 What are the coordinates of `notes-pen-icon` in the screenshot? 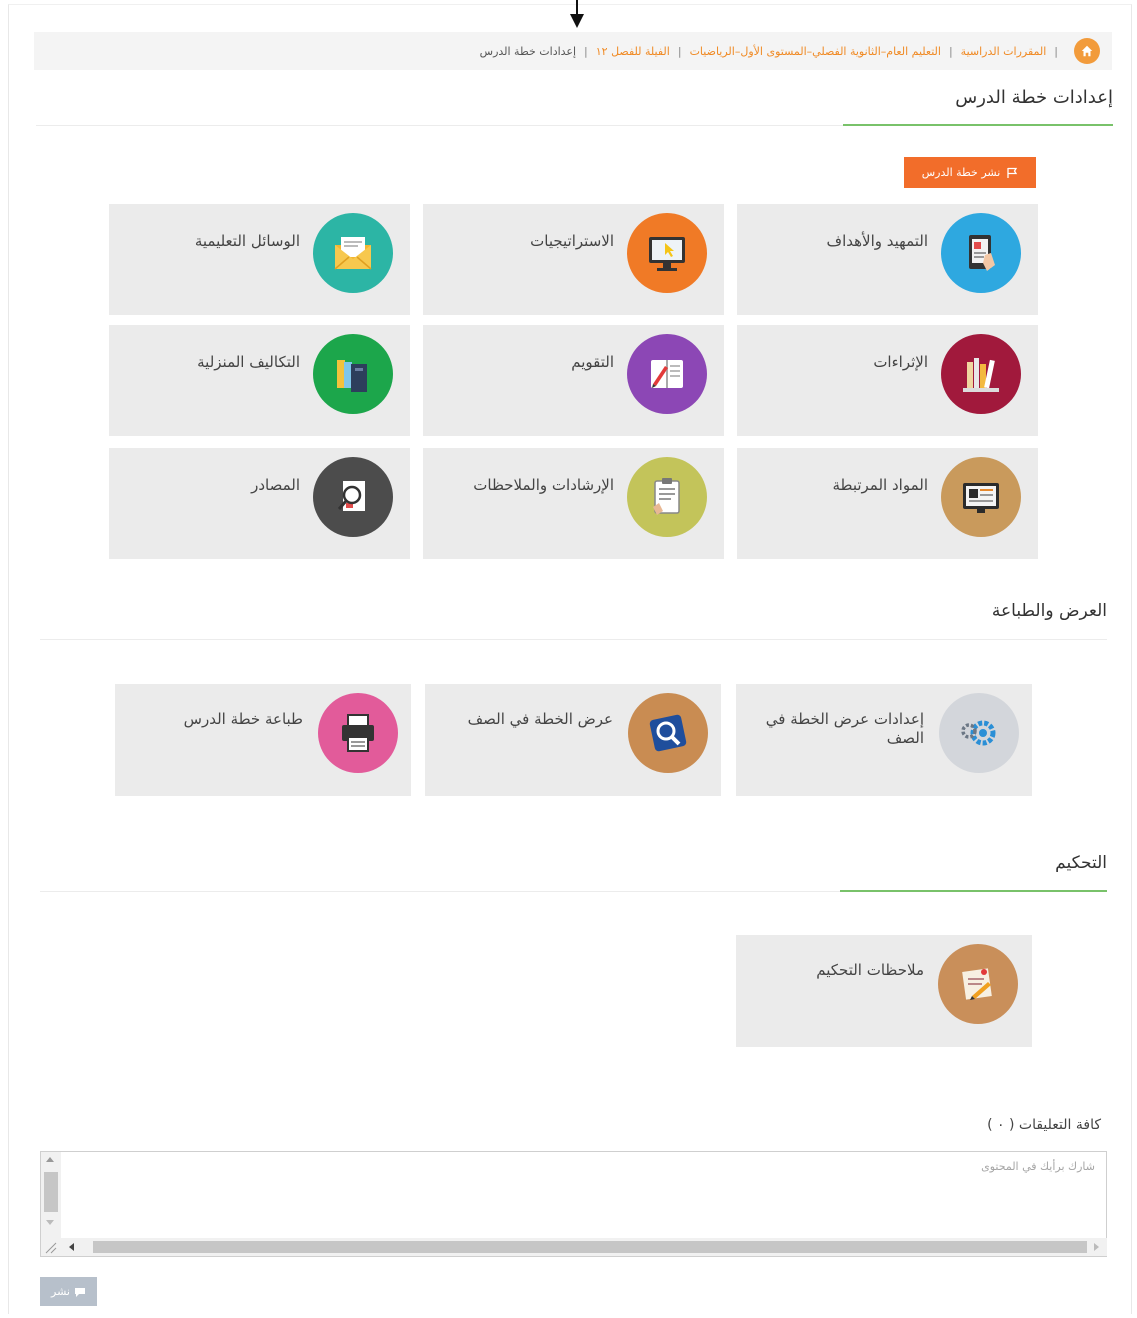 It's located at (978, 984).